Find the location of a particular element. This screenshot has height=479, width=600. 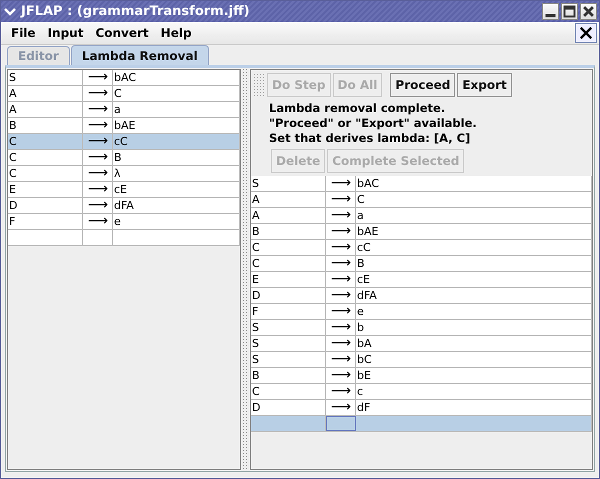

table-row: S ⟶ bA is located at coordinates (421, 344).